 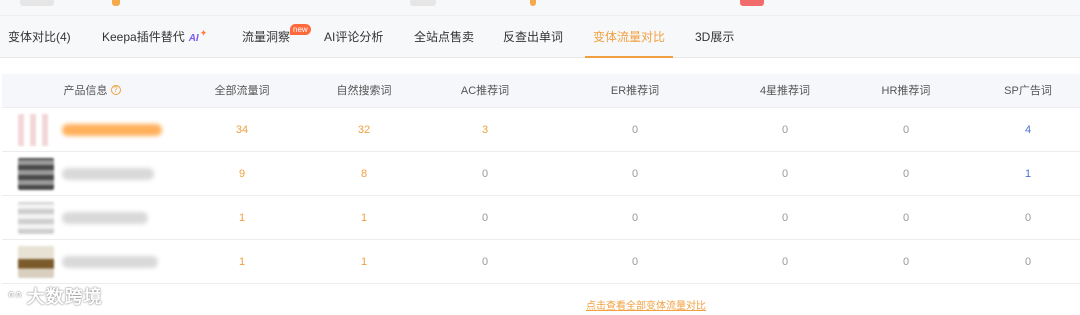 I want to click on header-sp-ads: SP广告词, so click(x=1028, y=91).